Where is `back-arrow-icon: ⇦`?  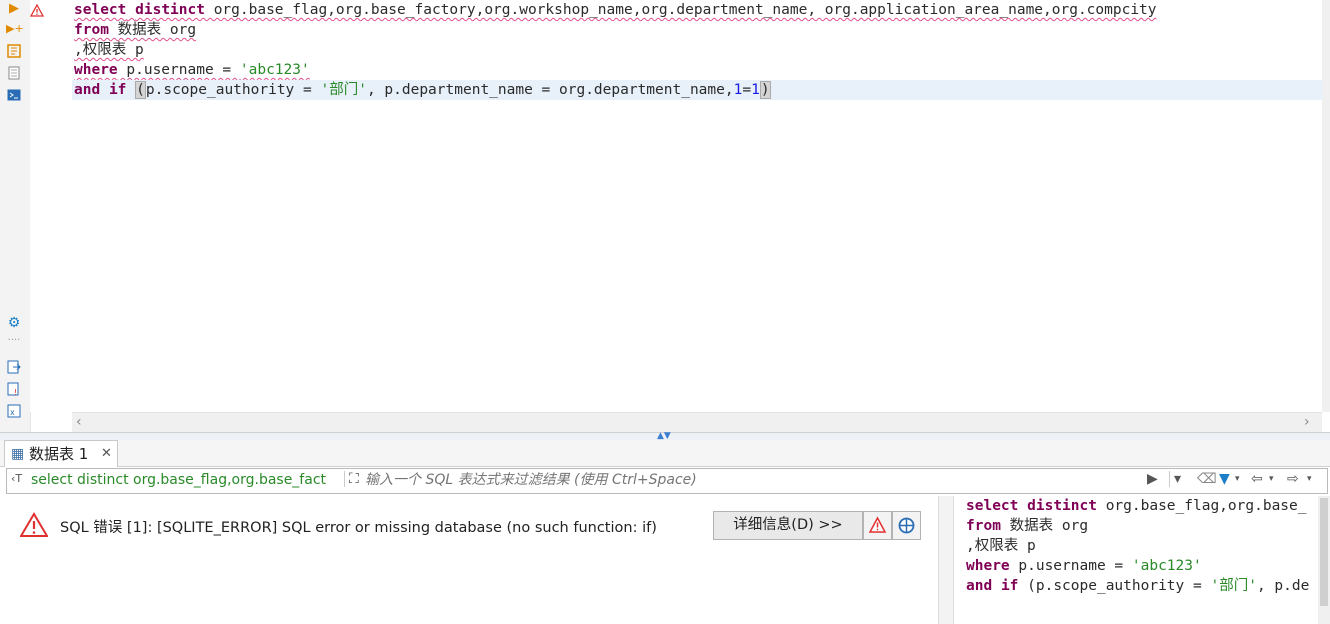
back-arrow-icon: ⇦ is located at coordinates (1257, 479).